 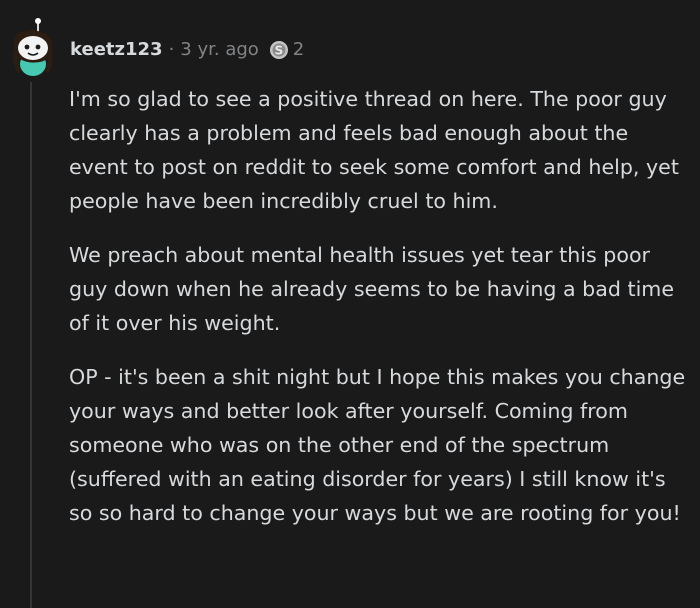 What do you see at coordinates (298, 49) in the screenshot?
I see `award-count: 2` at bounding box center [298, 49].